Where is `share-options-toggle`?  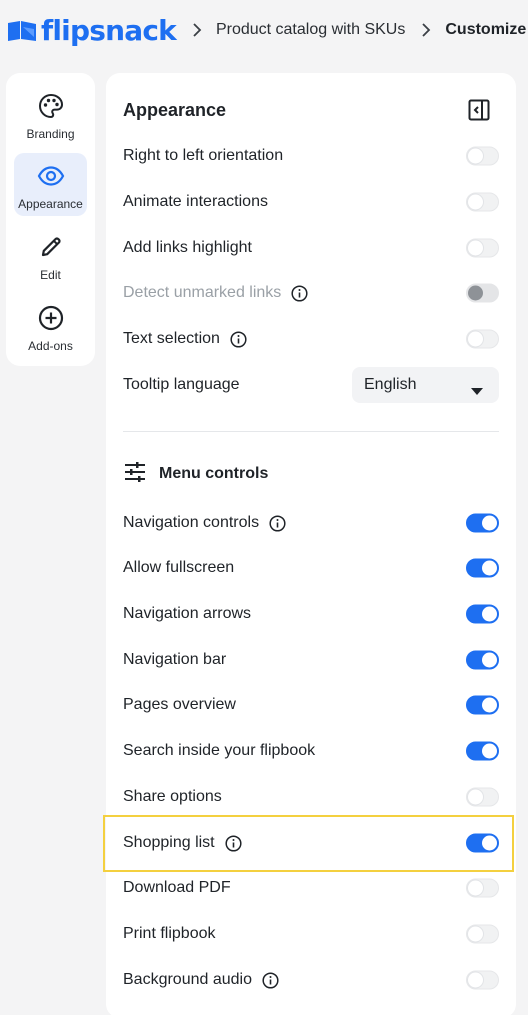 share-options-toggle is located at coordinates (482, 797).